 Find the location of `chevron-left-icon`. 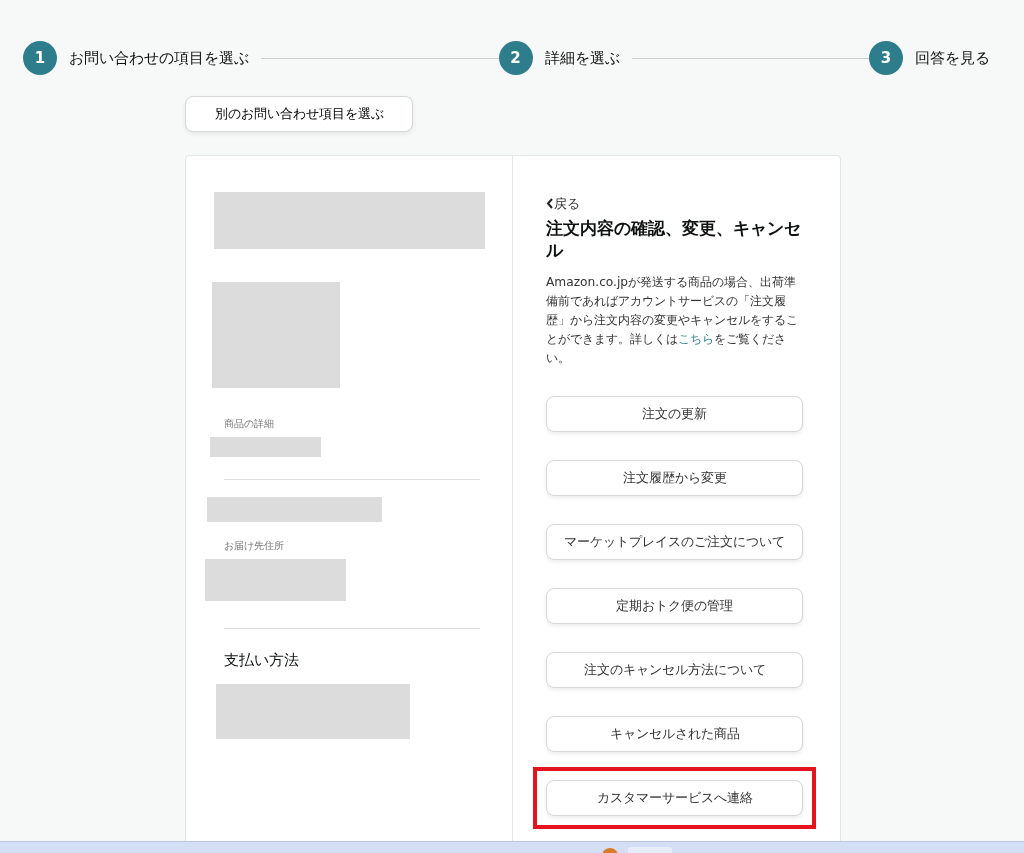

chevron-left-icon is located at coordinates (550, 204).